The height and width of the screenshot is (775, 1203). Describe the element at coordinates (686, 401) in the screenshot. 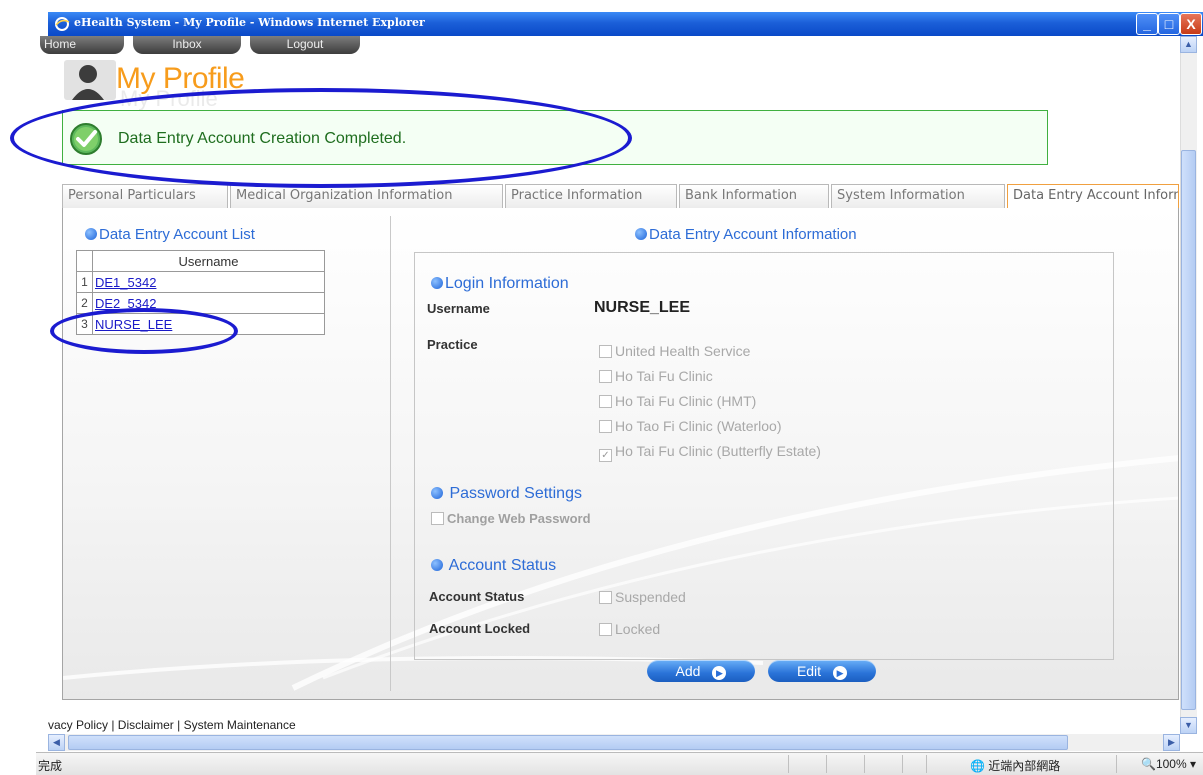

I see `practice-option-label: Ho Tai Fu Clinic (HMT)` at that location.